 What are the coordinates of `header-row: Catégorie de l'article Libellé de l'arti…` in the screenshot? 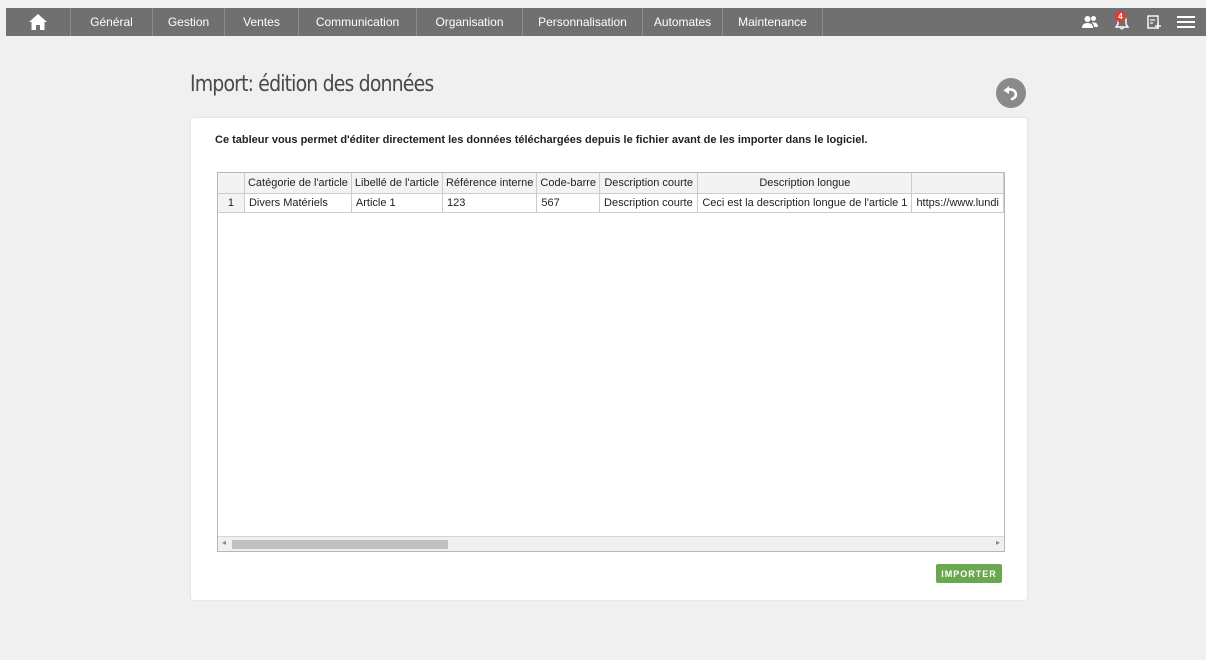 It's located at (611, 183).